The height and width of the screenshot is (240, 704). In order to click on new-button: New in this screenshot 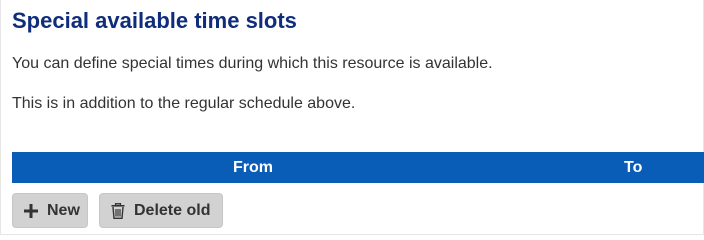, I will do `click(50, 210)`.